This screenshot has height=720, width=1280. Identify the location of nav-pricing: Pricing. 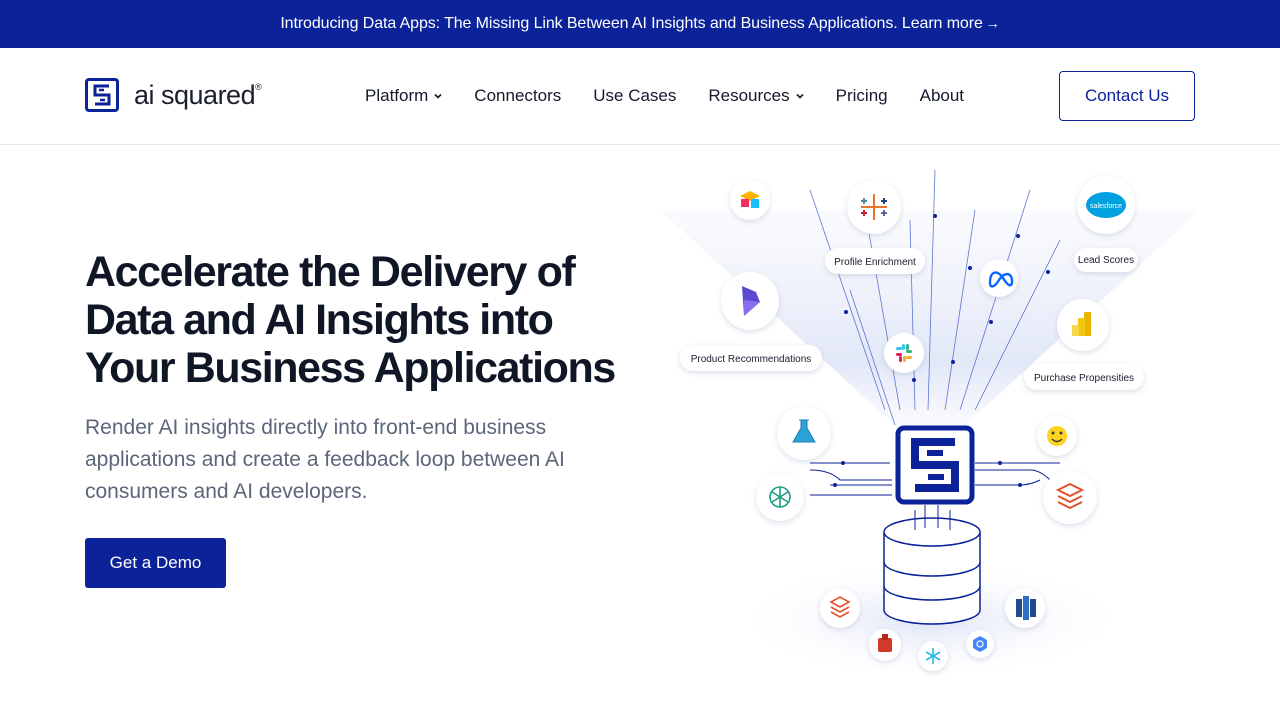
(862, 96).